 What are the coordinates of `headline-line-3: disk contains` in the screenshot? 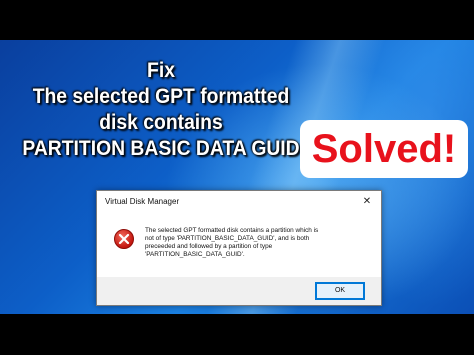 It's located at (161, 122).